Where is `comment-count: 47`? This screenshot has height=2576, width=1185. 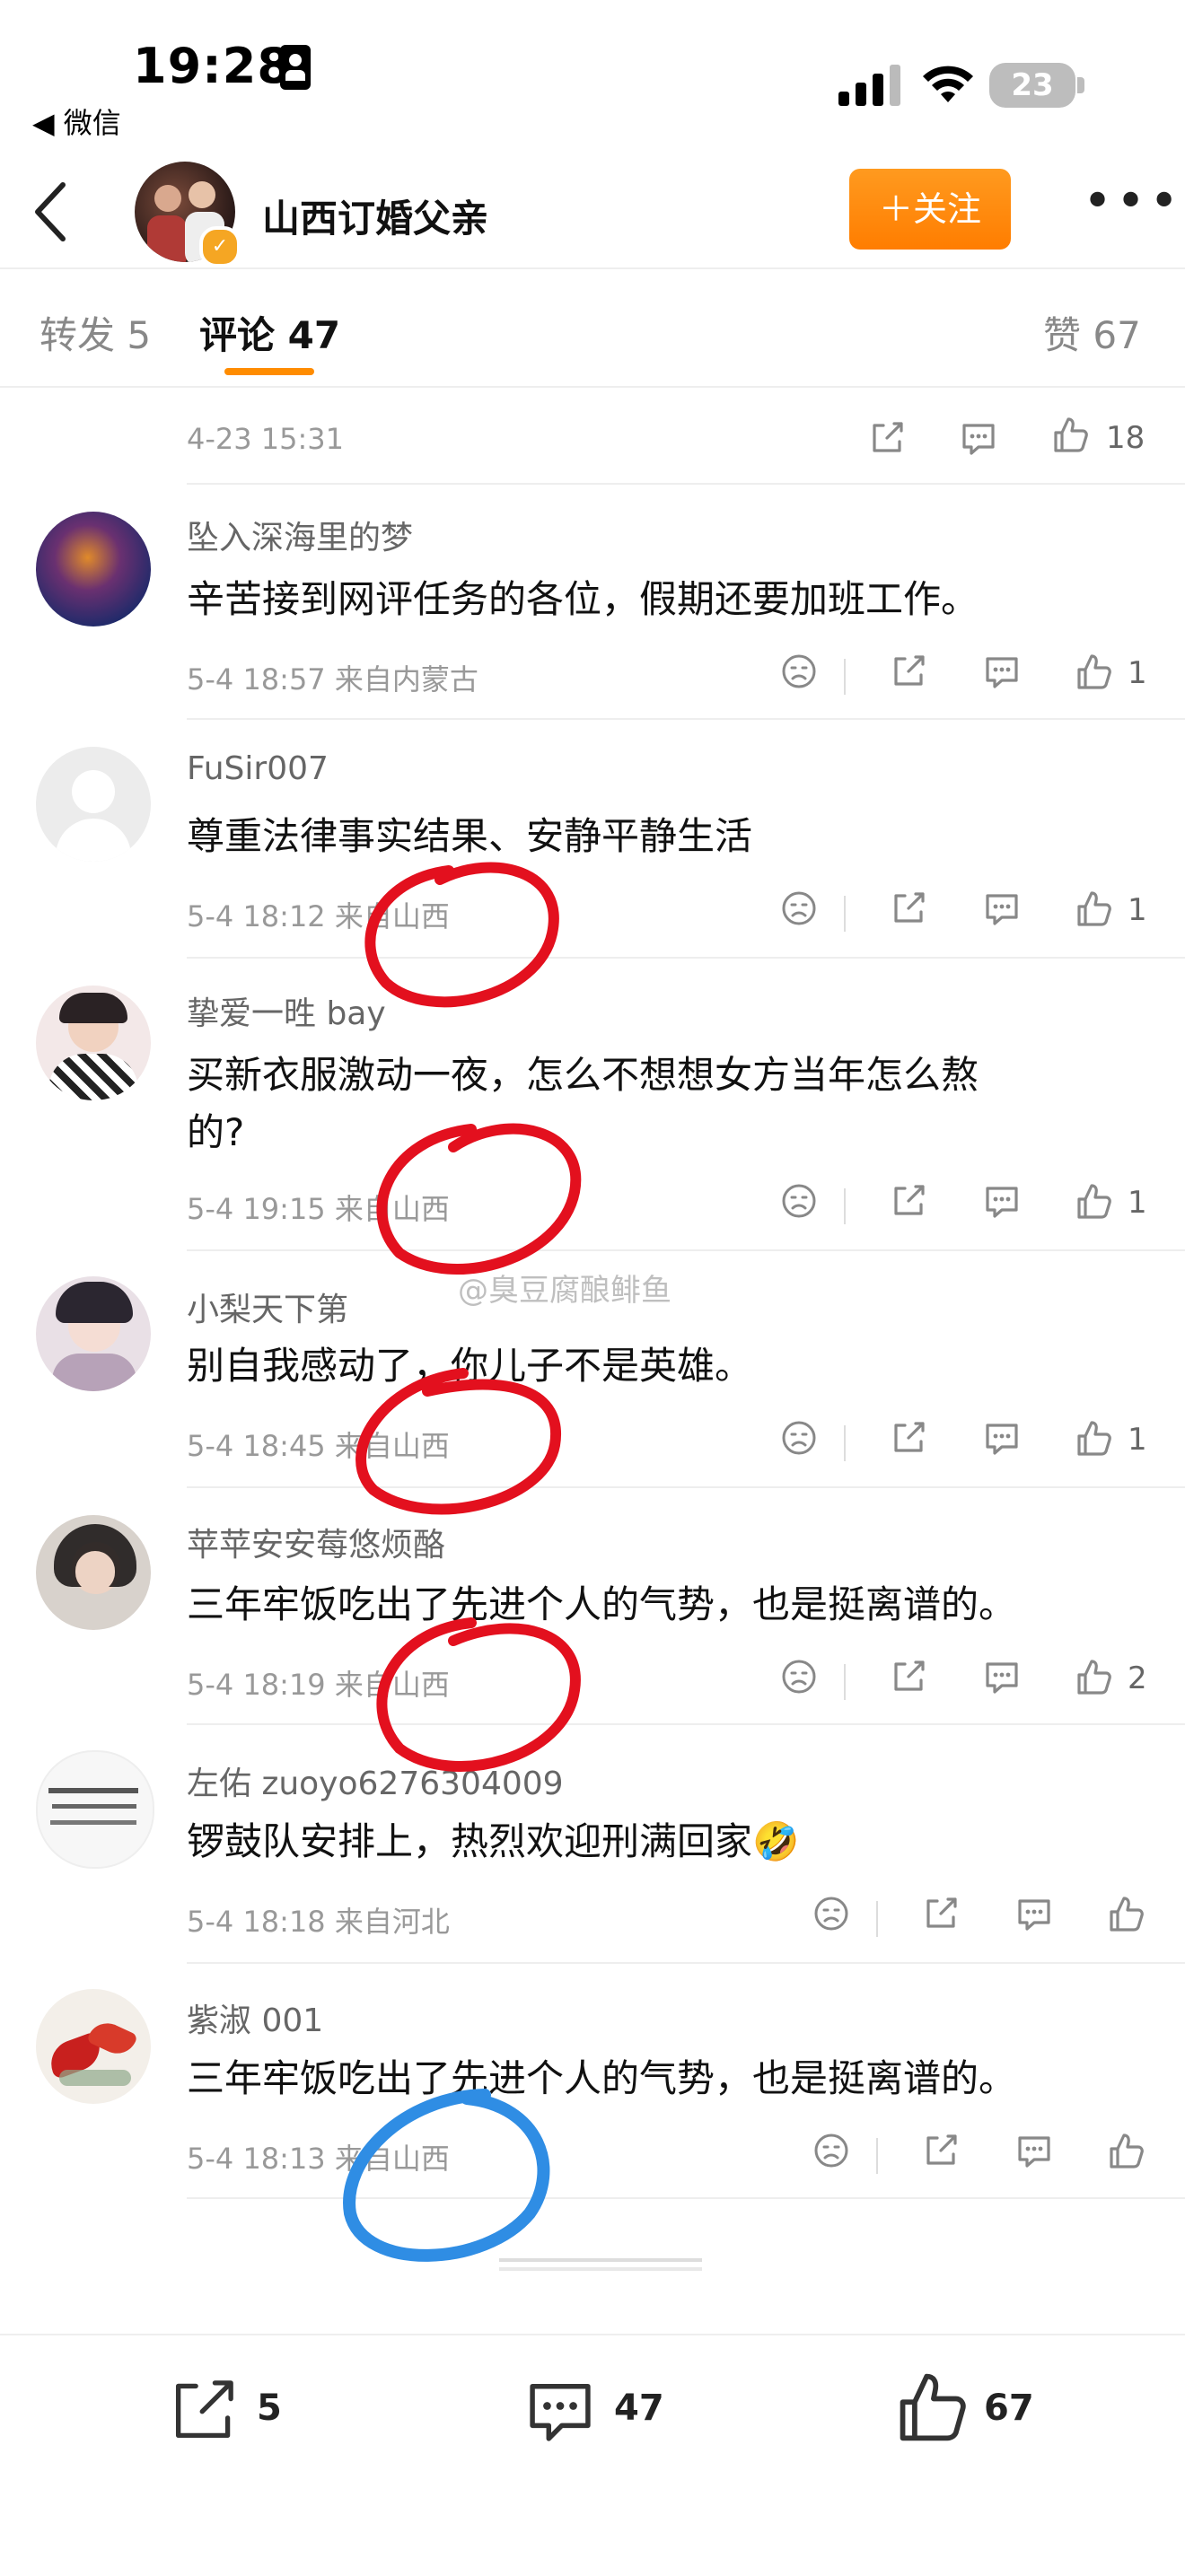 comment-count: 47 is located at coordinates (639, 2408).